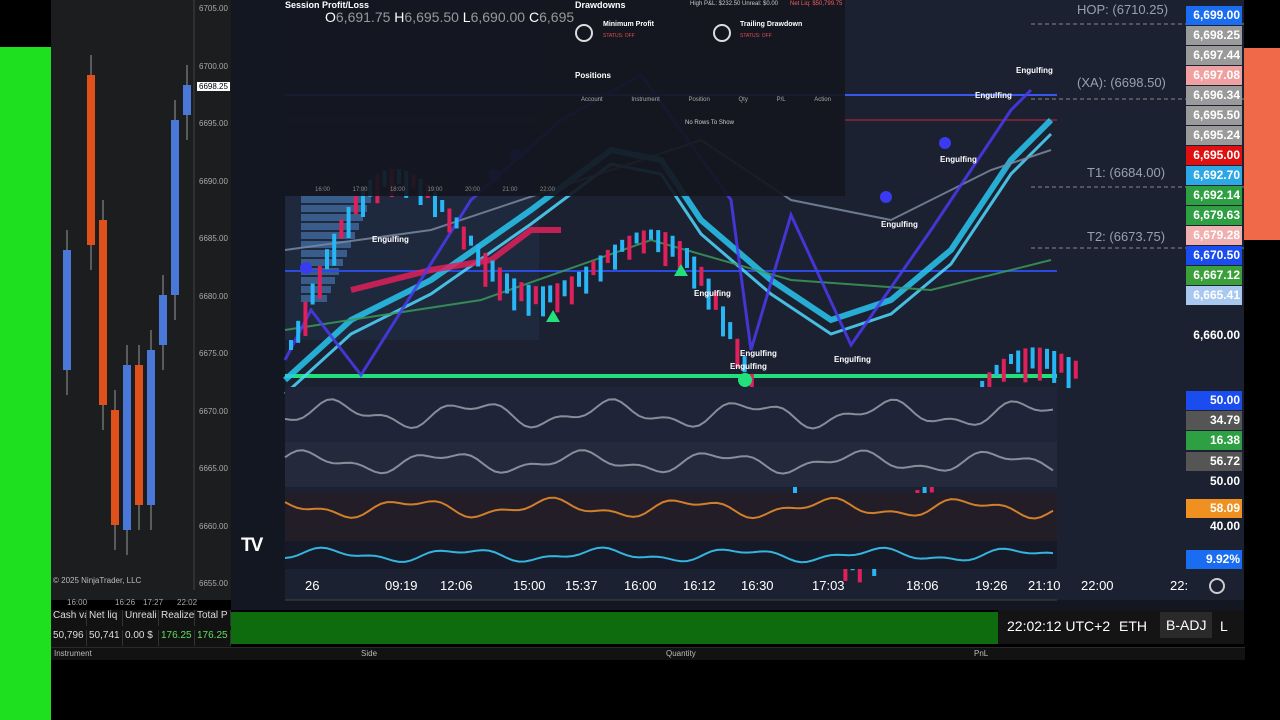  I want to click on account-header: Cash va, so click(69, 618).